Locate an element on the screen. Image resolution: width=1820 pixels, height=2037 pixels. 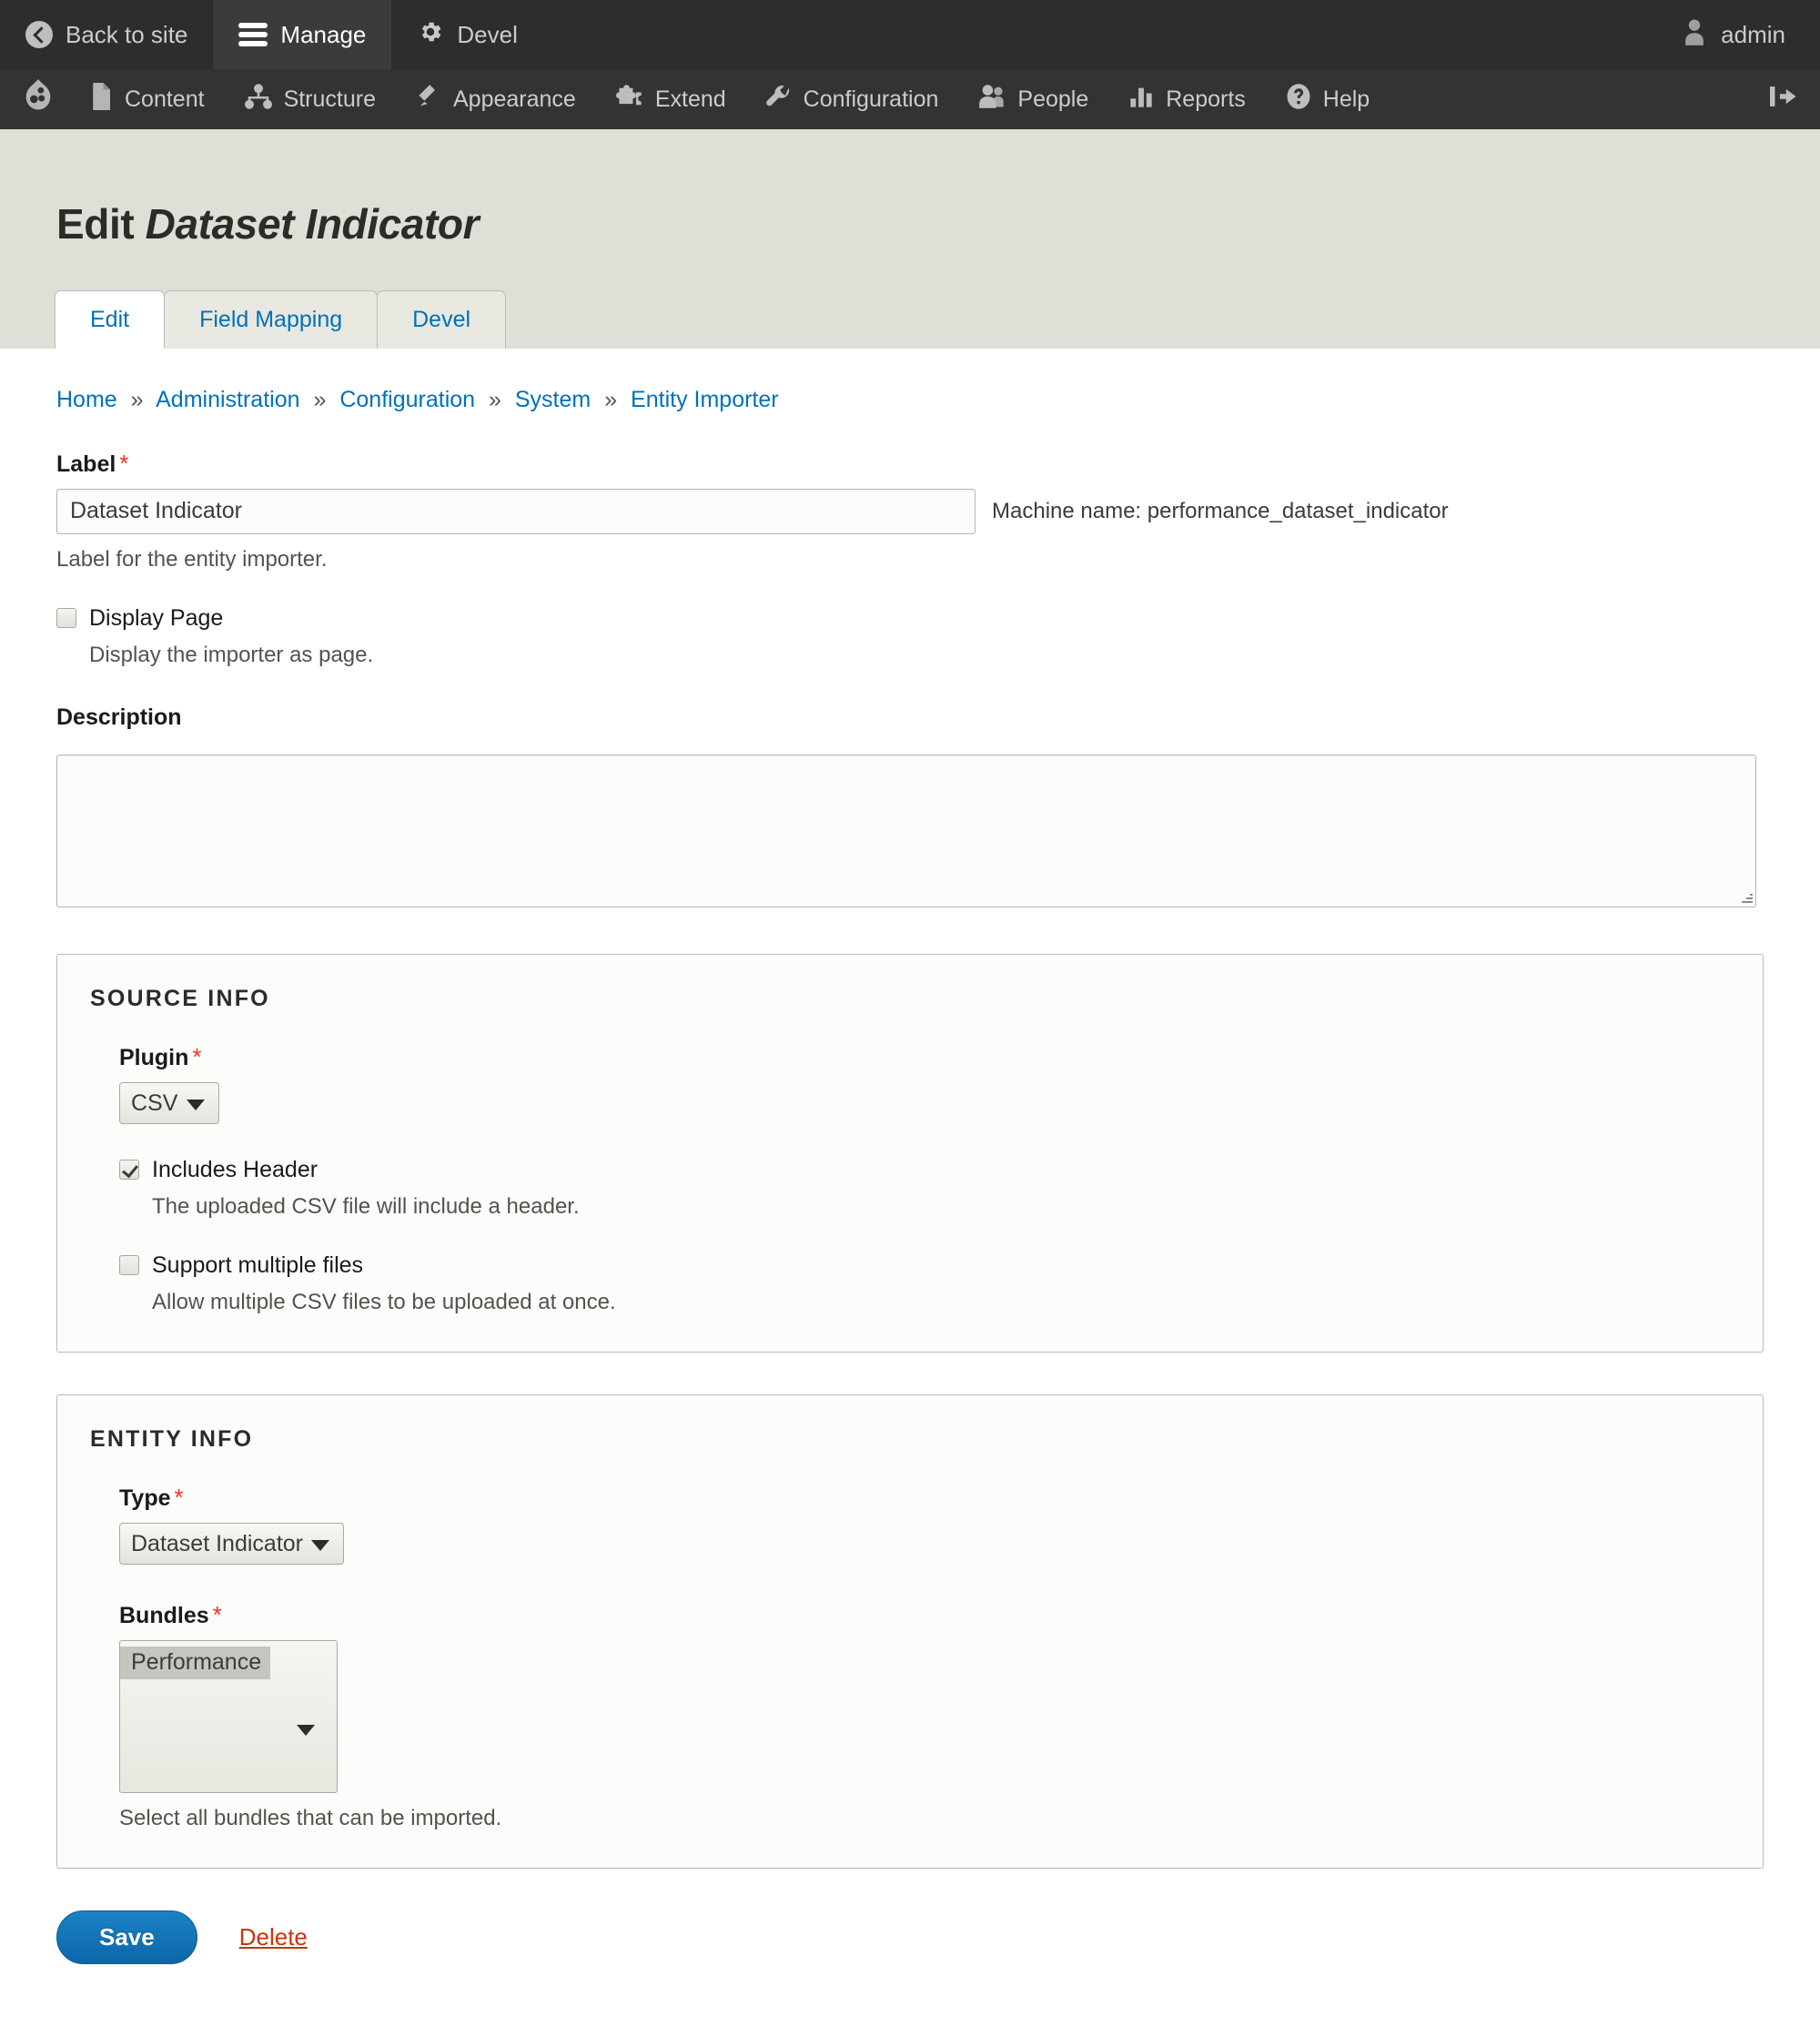
page-title-entity: Dataset Indicator is located at coordinates (313, 224).